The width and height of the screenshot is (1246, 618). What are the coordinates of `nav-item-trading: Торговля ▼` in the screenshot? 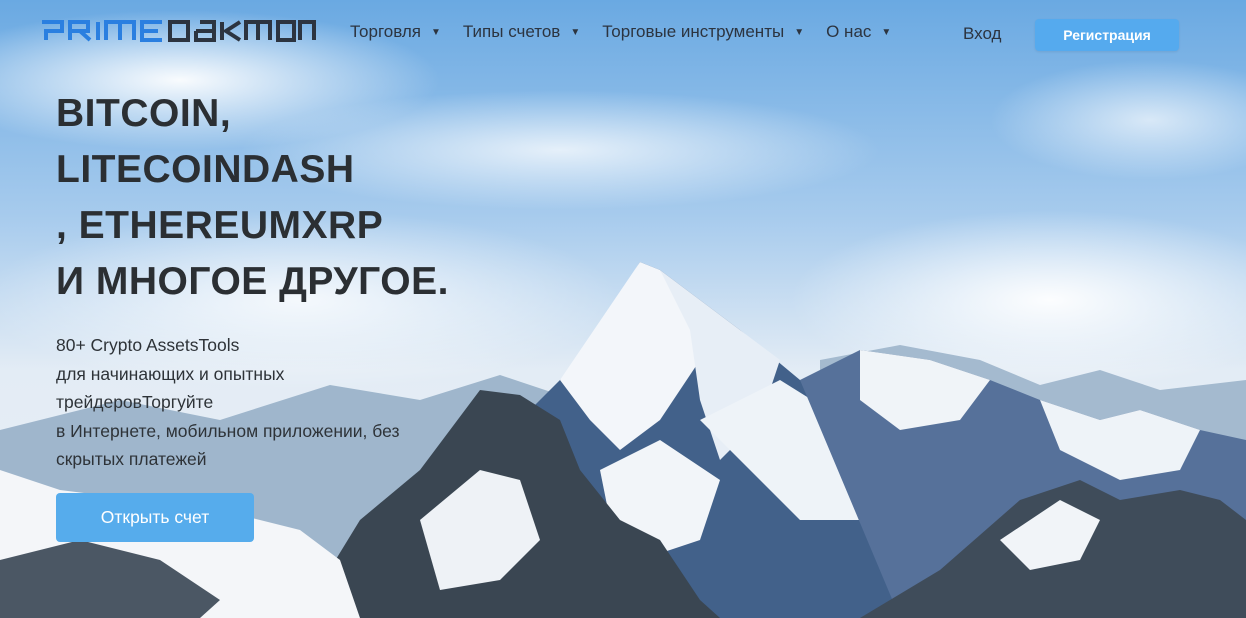 It's located at (395, 32).